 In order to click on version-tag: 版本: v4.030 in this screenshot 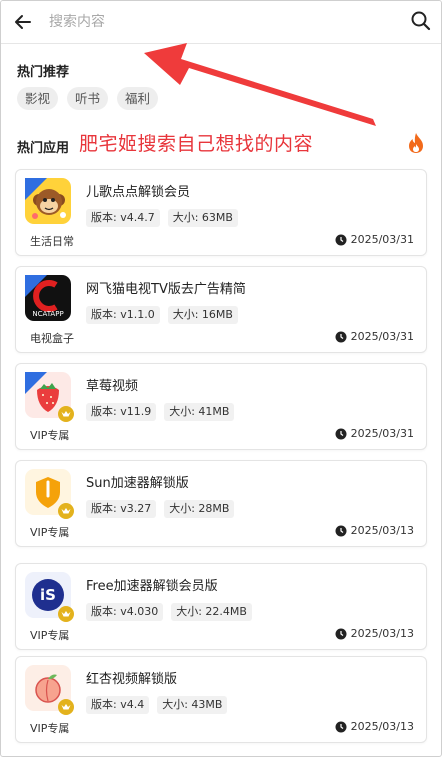, I will do `click(125, 612)`.